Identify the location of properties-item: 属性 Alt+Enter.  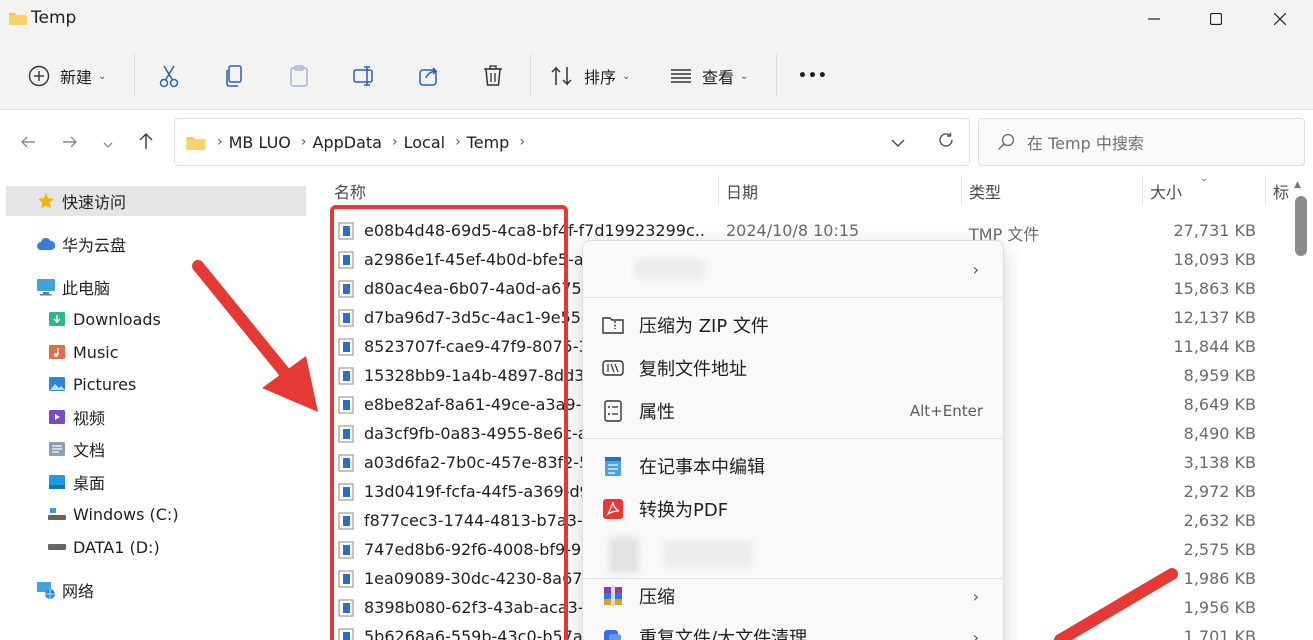
(793, 411).